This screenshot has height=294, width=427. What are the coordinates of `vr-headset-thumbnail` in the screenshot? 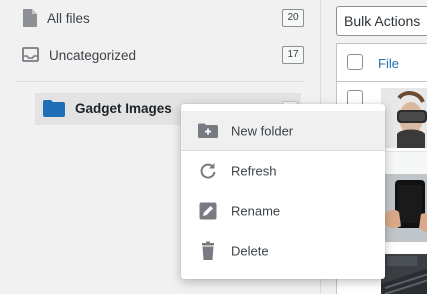 It's located at (404, 118).